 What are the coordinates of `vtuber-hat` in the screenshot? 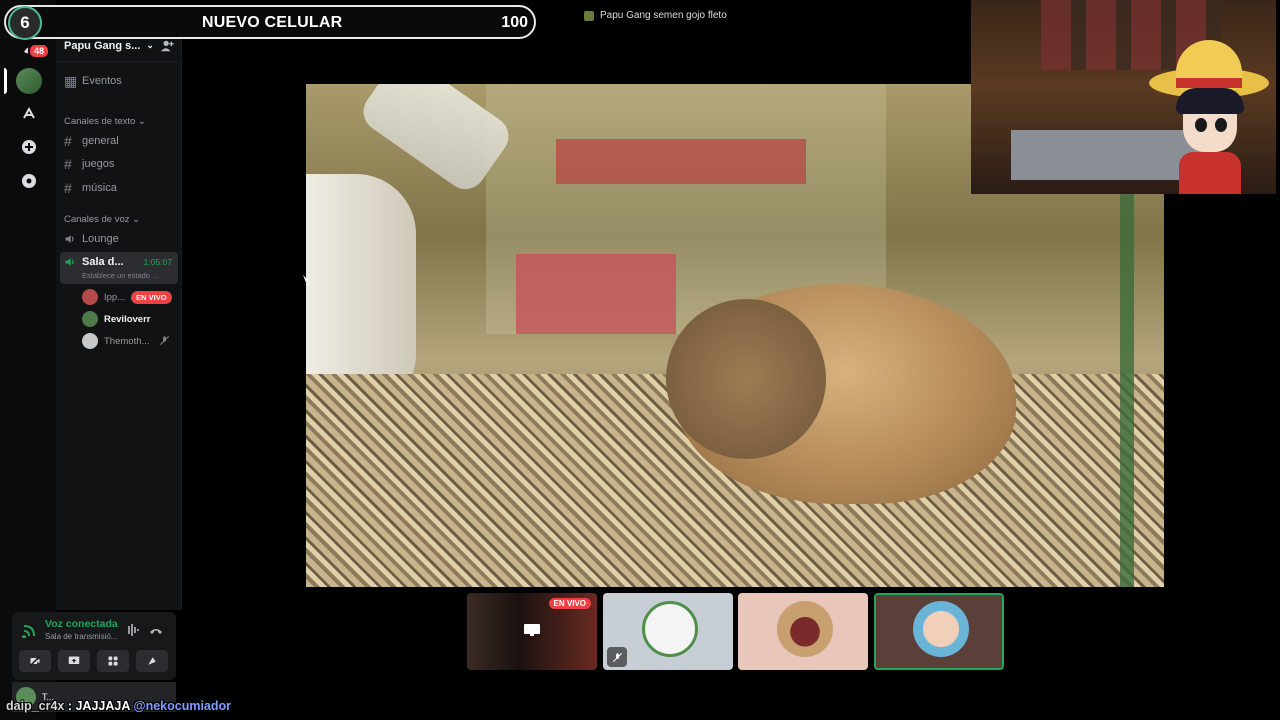 It's located at (1209, 83).